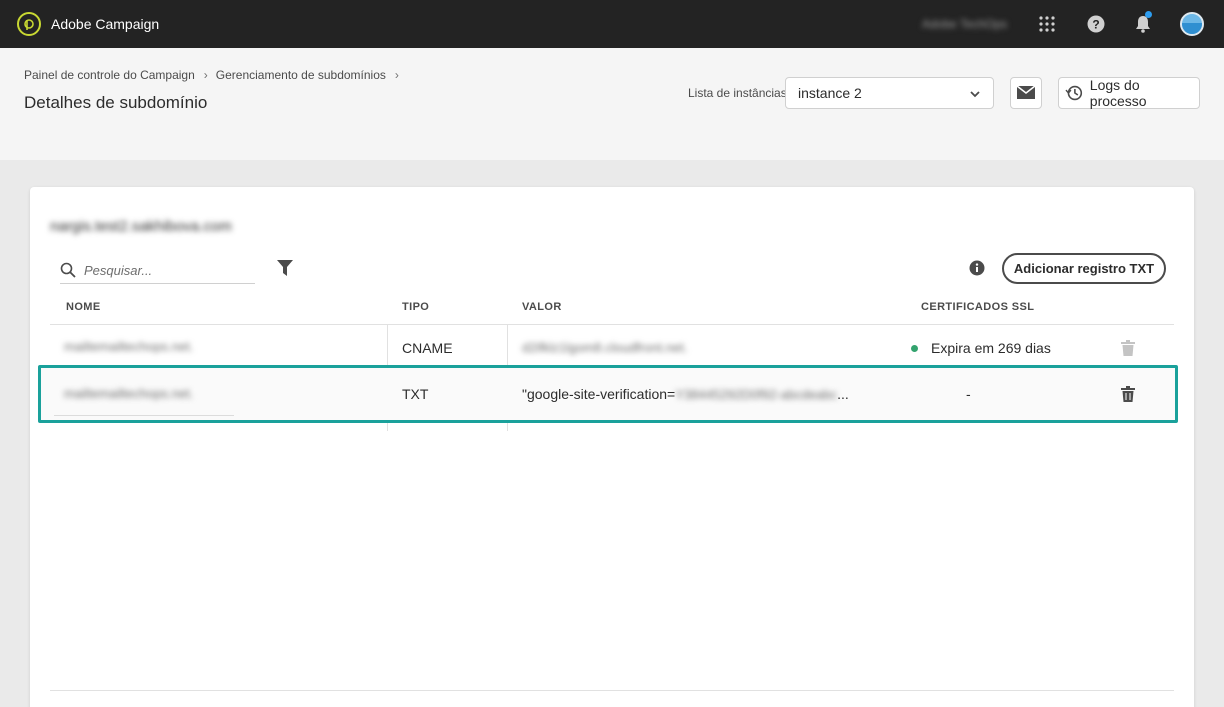  I want to click on email-button, so click(1026, 93).